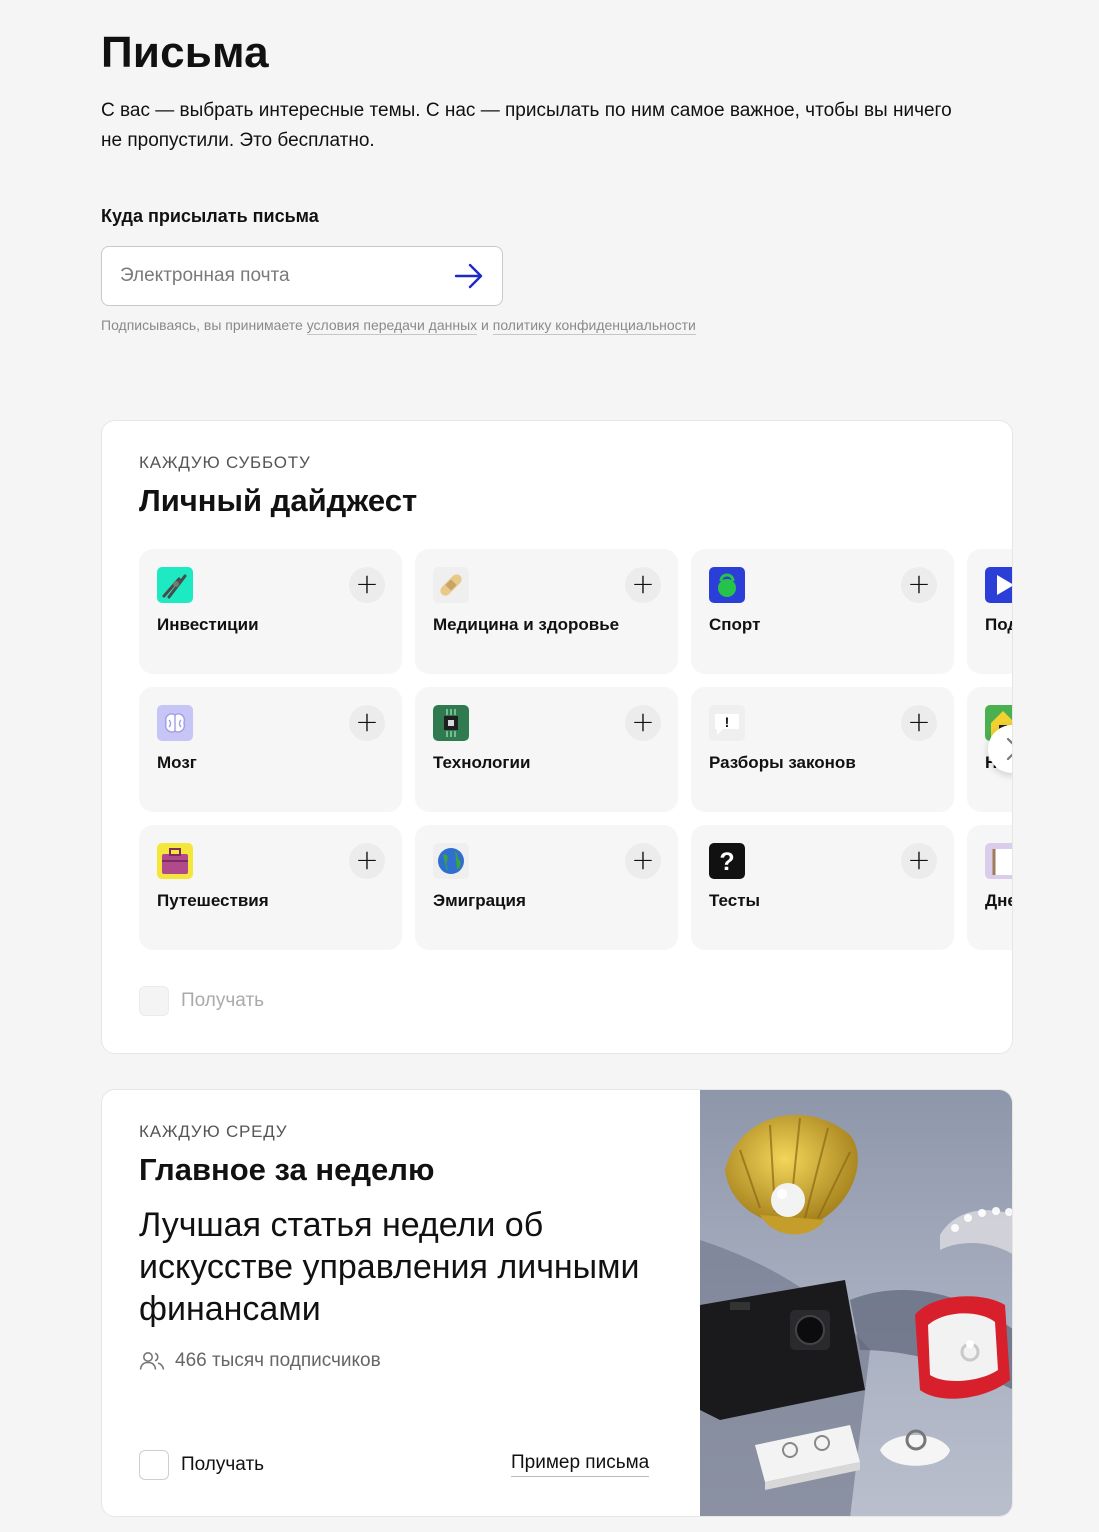 The image size is (1099, 1532). What do you see at coordinates (989, 611) in the screenshot?
I see `topic-tile: Под+` at bounding box center [989, 611].